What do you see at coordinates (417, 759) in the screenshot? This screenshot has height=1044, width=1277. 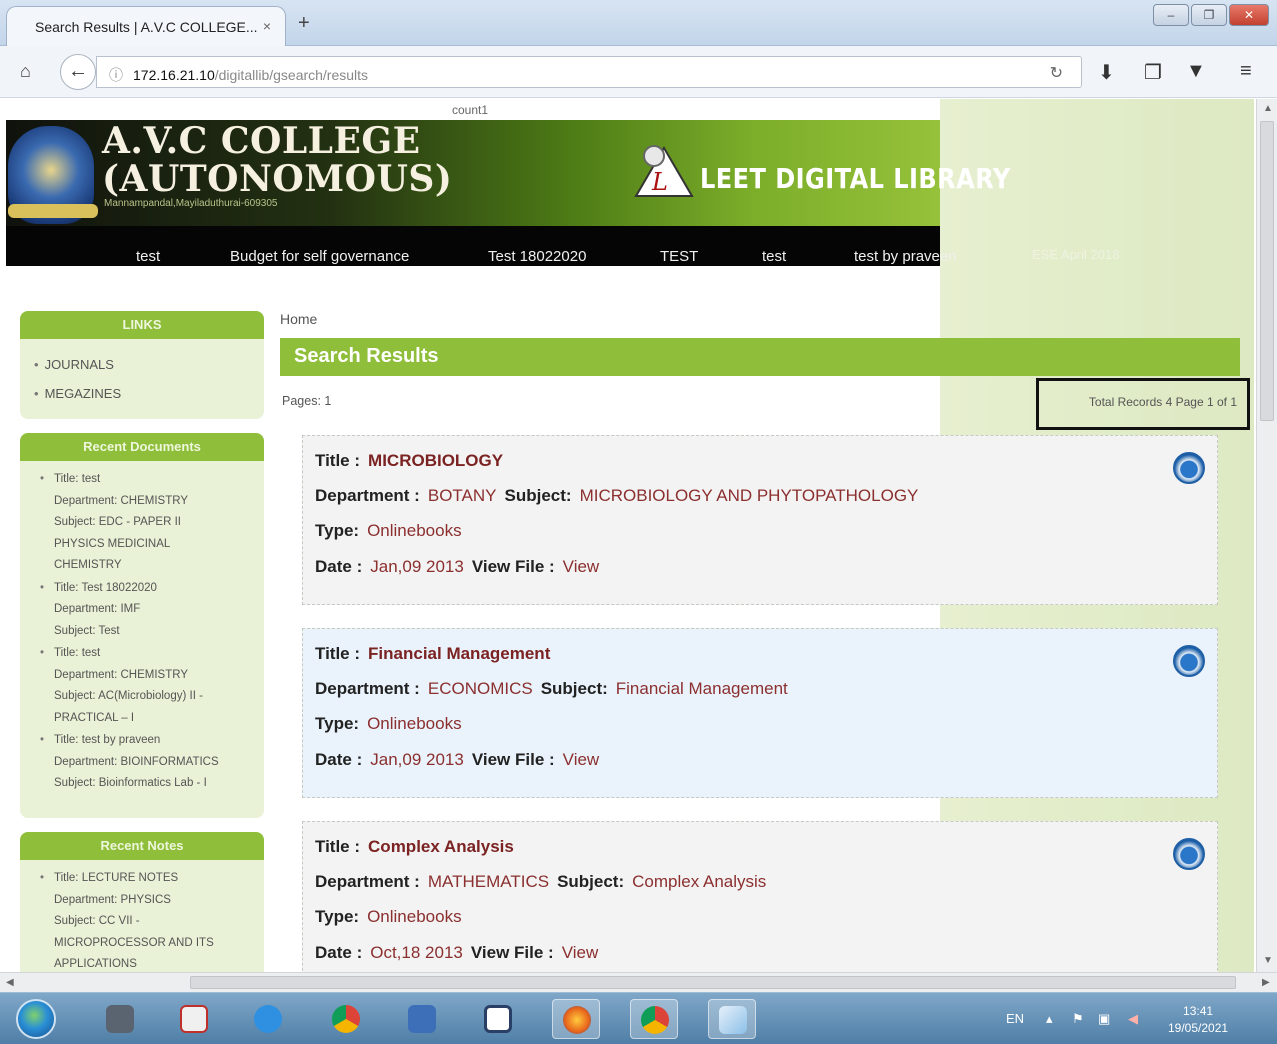 I see `date-value: Jan,09 2013` at bounding box center [417, 759].